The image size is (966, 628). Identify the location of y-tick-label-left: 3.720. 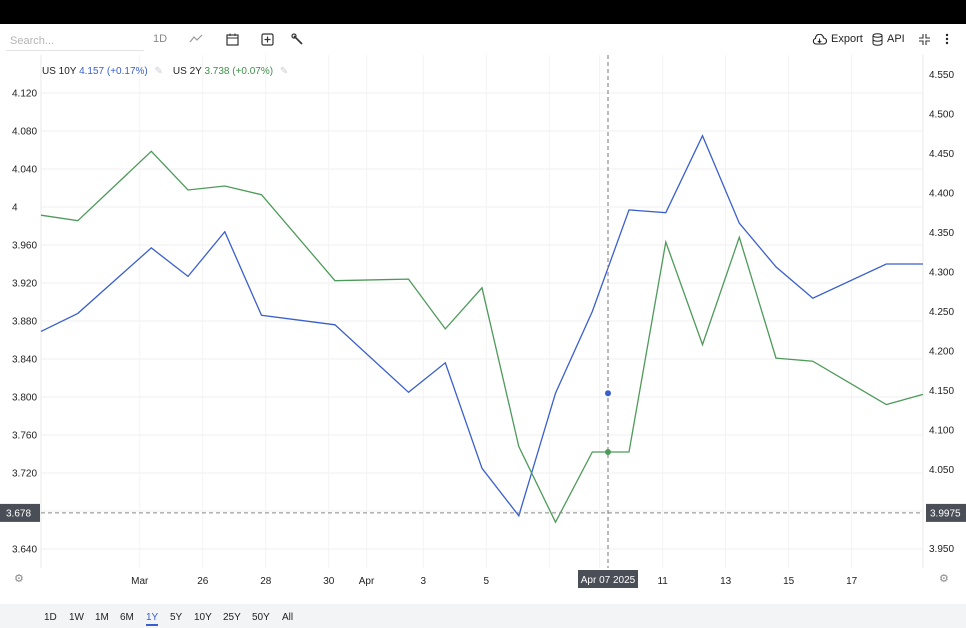
(24, 474).